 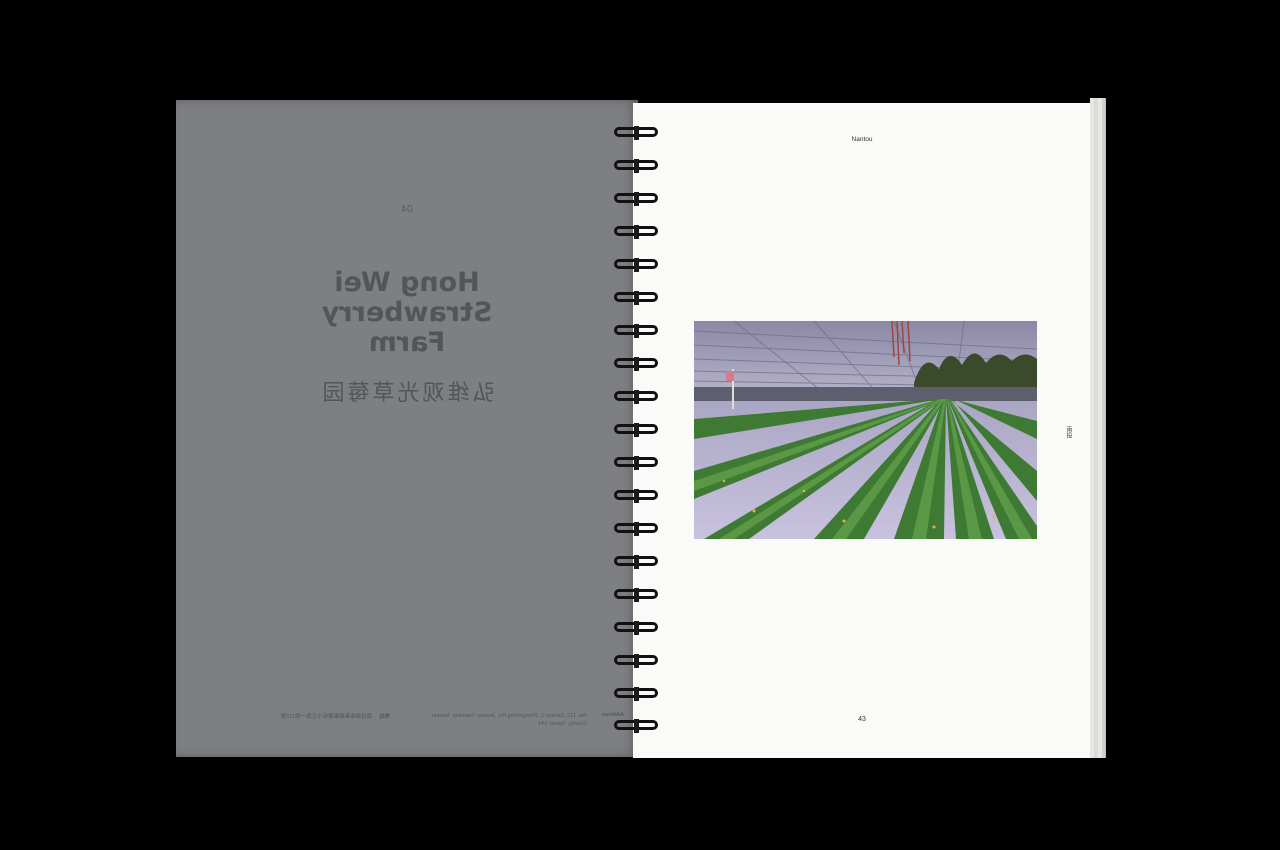 I want to click on strawberry-greenhouse-photo, so click(x=865, y=430).